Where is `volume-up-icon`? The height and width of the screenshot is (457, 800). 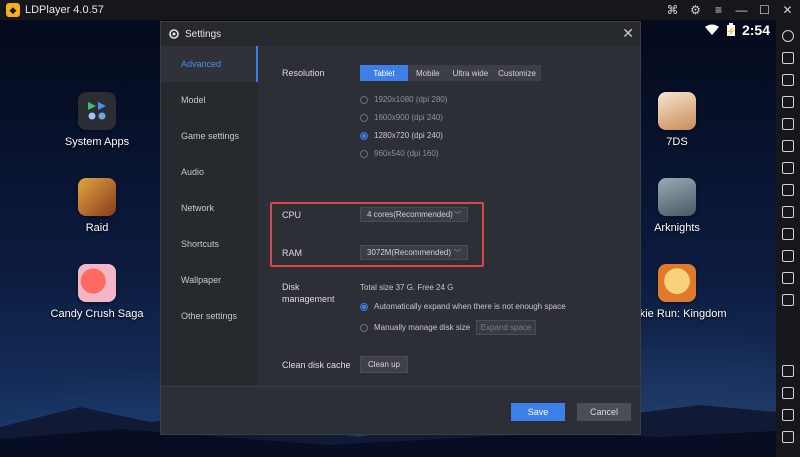 volume-up-icon is located at coordinates (788, 80).